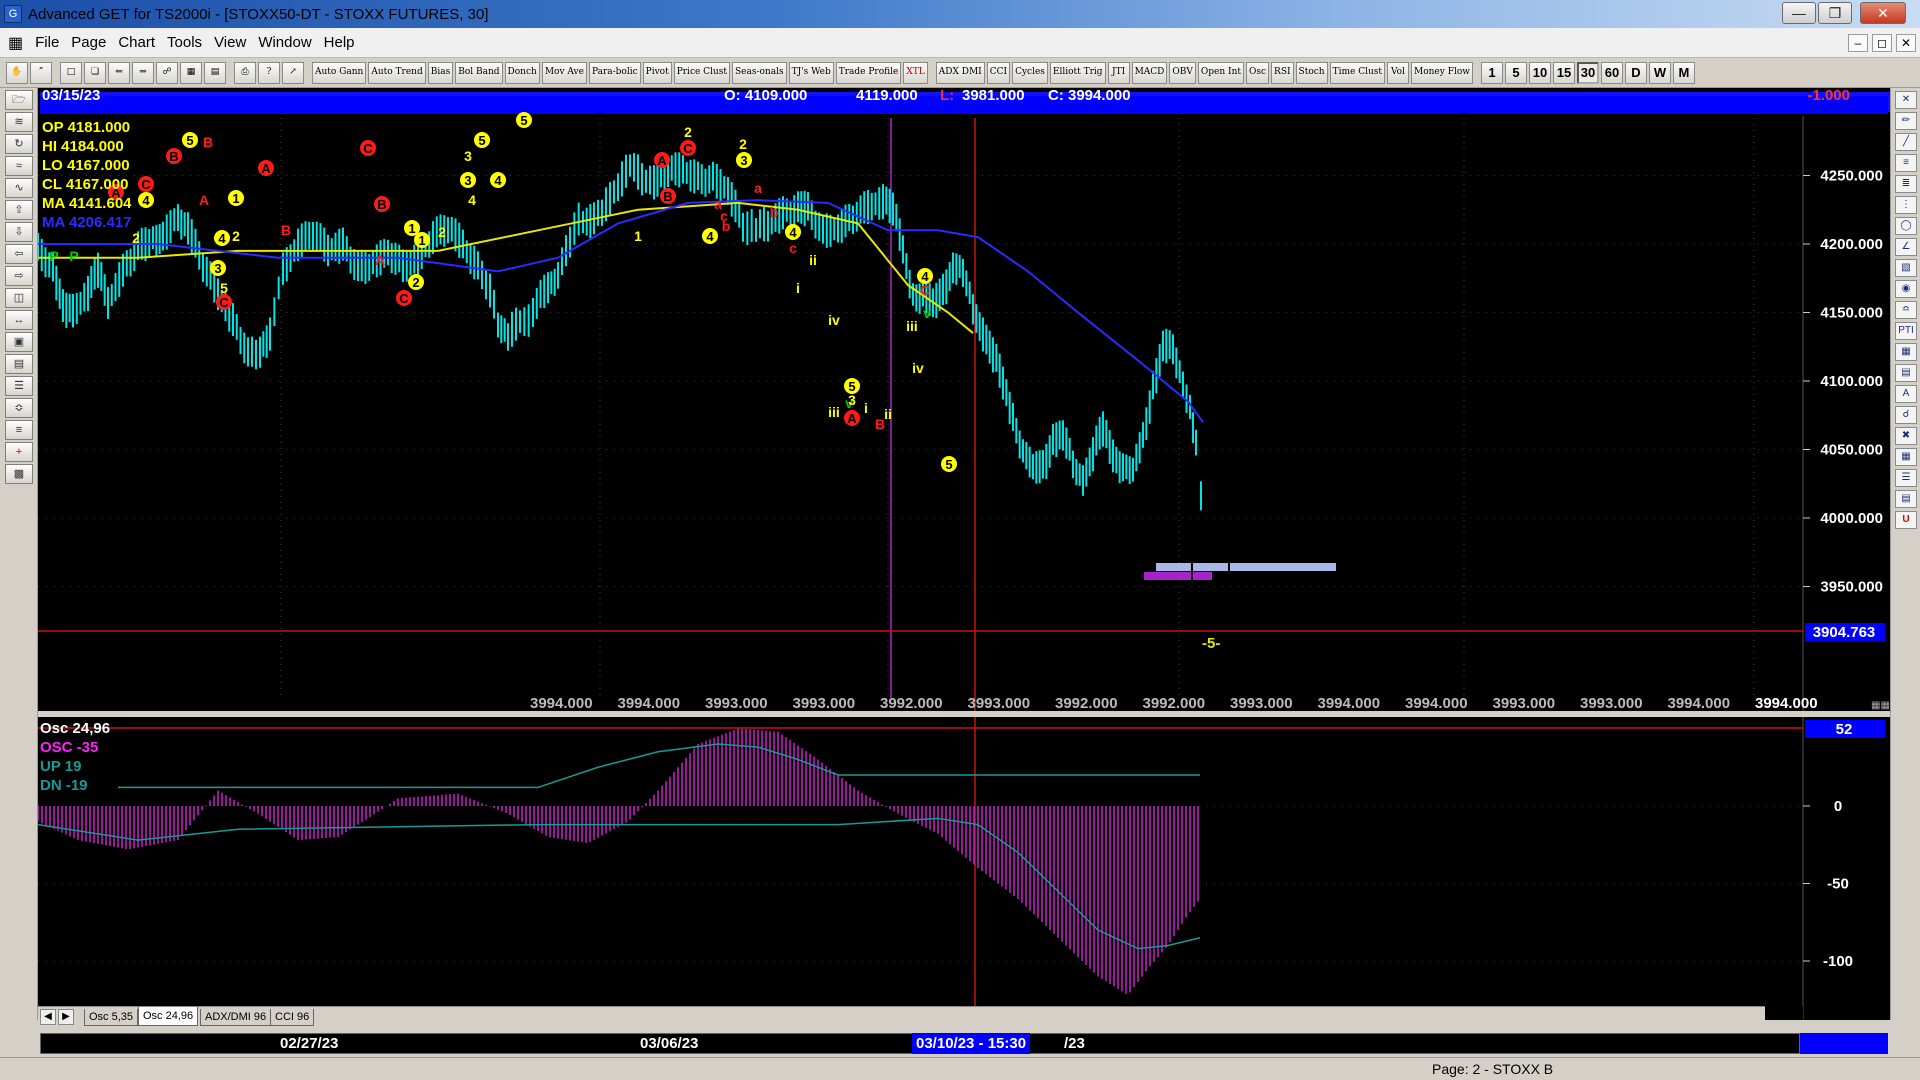 Image resolution: width=1920 pixels, height=1080 pixels. What do you see at coordinates (184, 42) in the screenshot?
I see `menu-tools: Tools` at bounding box center [184, 42].